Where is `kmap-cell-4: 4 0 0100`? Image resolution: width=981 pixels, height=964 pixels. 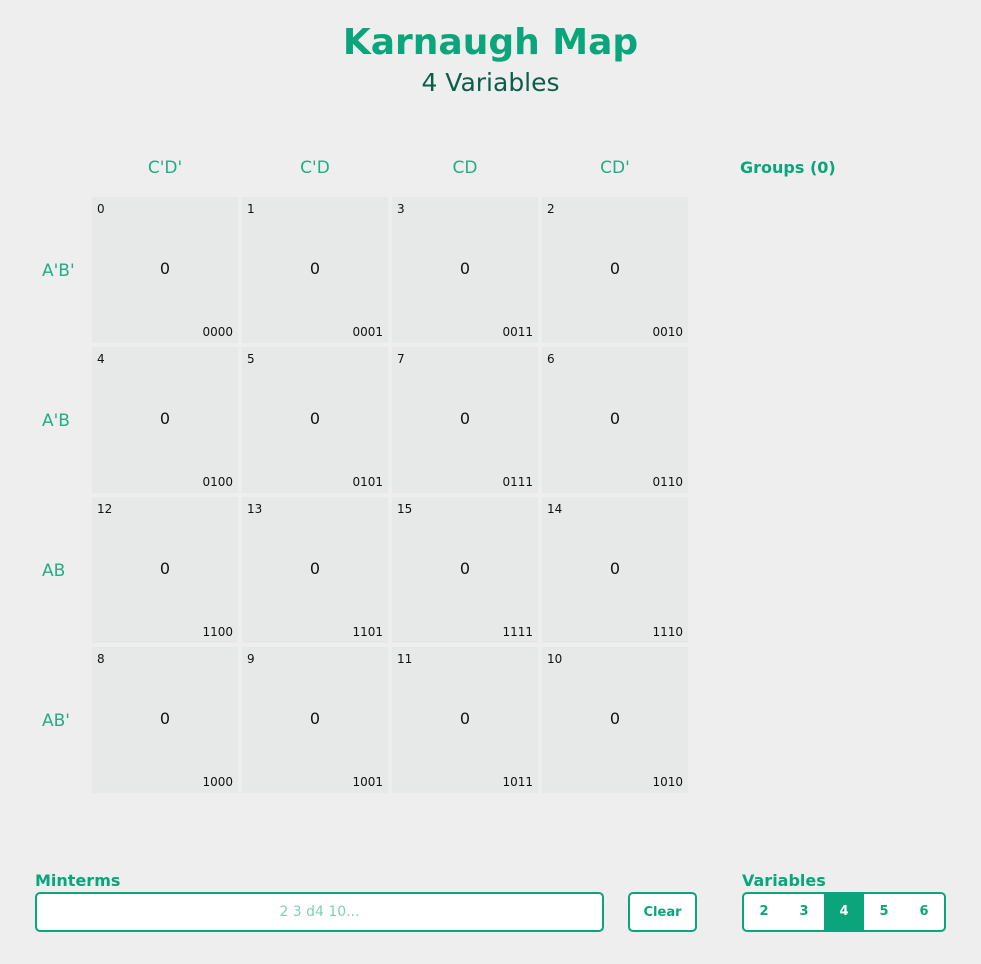
kmap-cell-4: 4 0 0100 is located at coordinates (165, 420).